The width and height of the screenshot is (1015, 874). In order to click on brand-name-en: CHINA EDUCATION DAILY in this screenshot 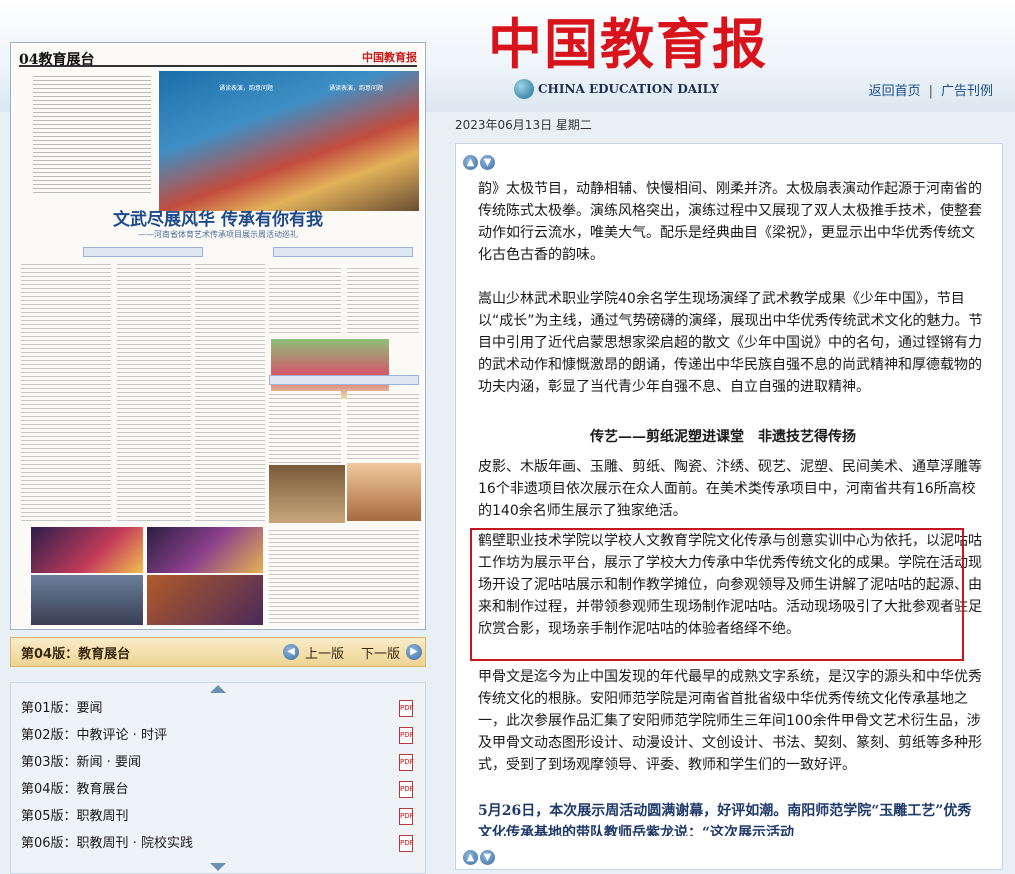, I will do `click(628, 89)`.